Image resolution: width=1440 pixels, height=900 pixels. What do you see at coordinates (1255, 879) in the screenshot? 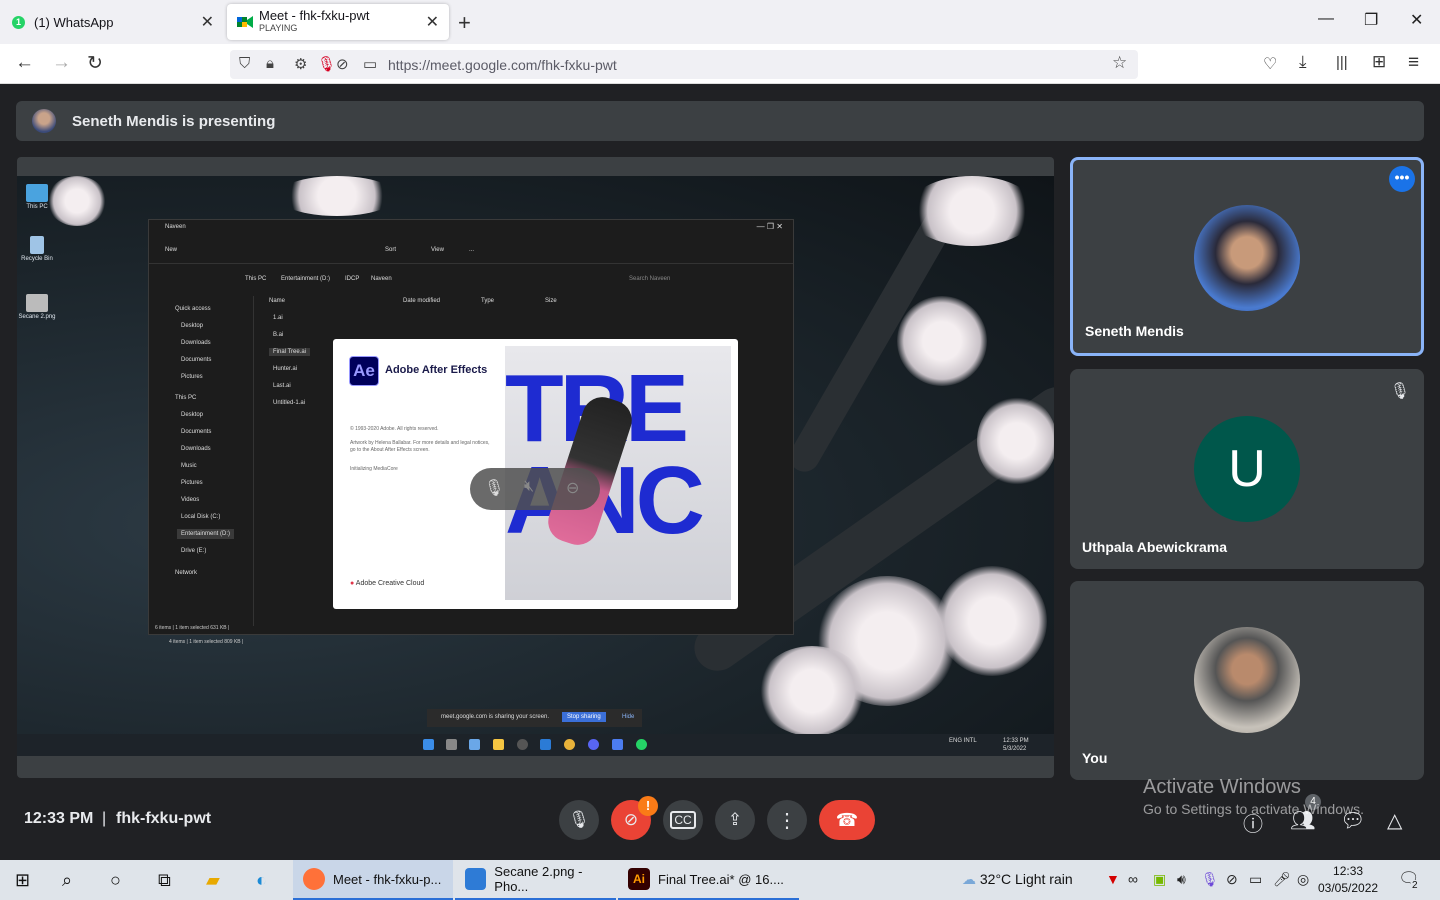
I see `display-icon: ▭` at bounding box center [1255, 879].